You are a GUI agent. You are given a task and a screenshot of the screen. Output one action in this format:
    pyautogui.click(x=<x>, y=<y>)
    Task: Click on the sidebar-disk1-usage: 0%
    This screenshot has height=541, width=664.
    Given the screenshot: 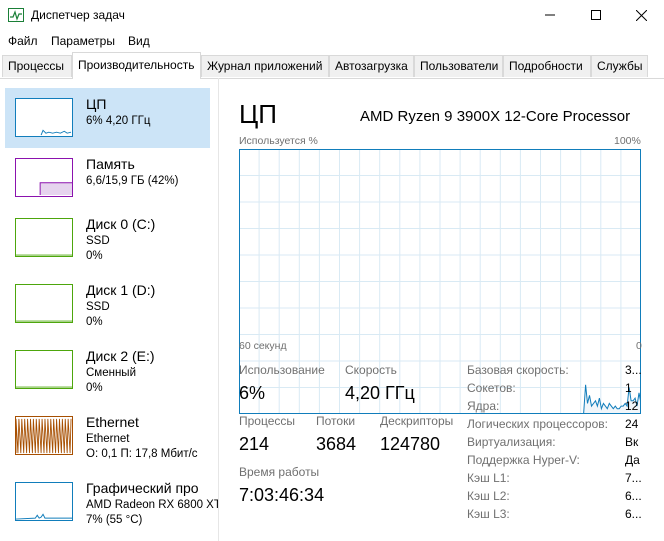 What is the action you would take?
    pyautogui.click(x=94, y=322)
    